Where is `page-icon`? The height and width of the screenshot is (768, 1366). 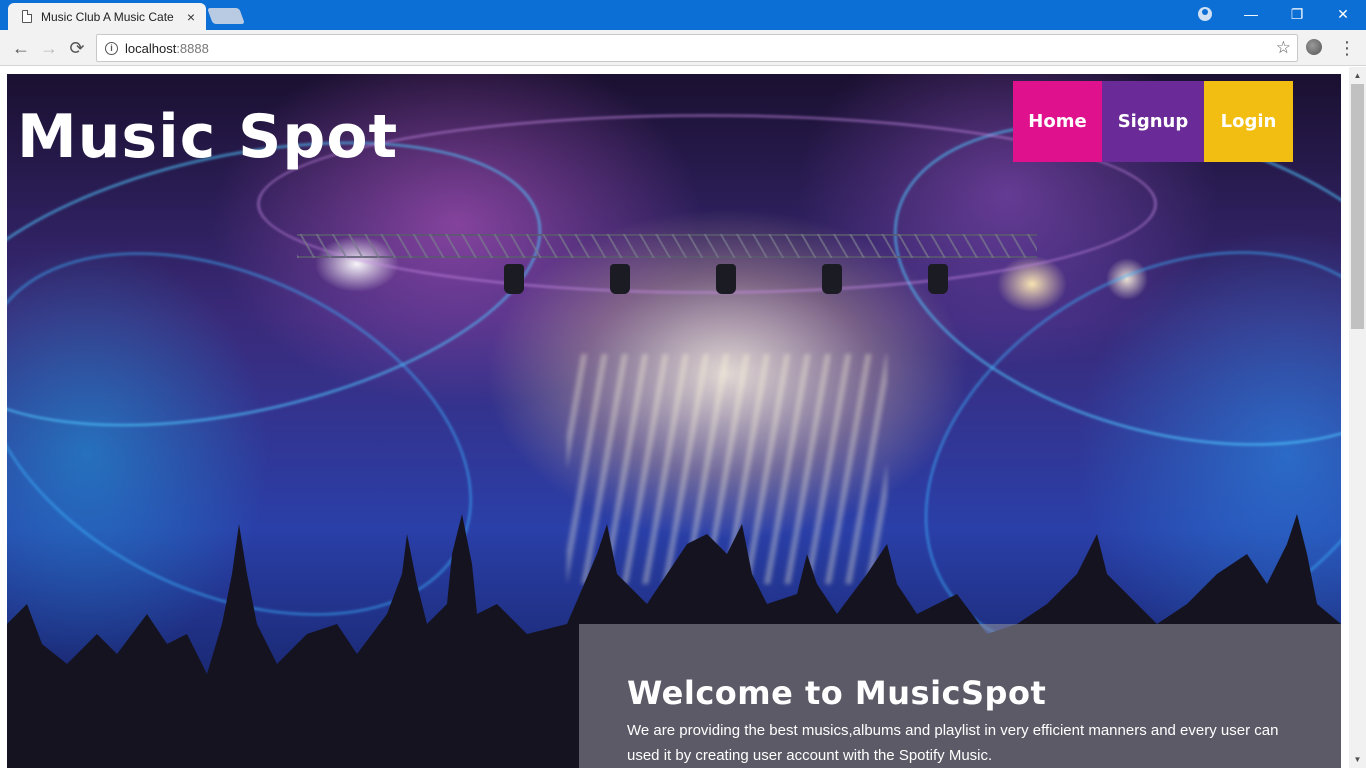 page-icon is located at coordinates (27, 16).